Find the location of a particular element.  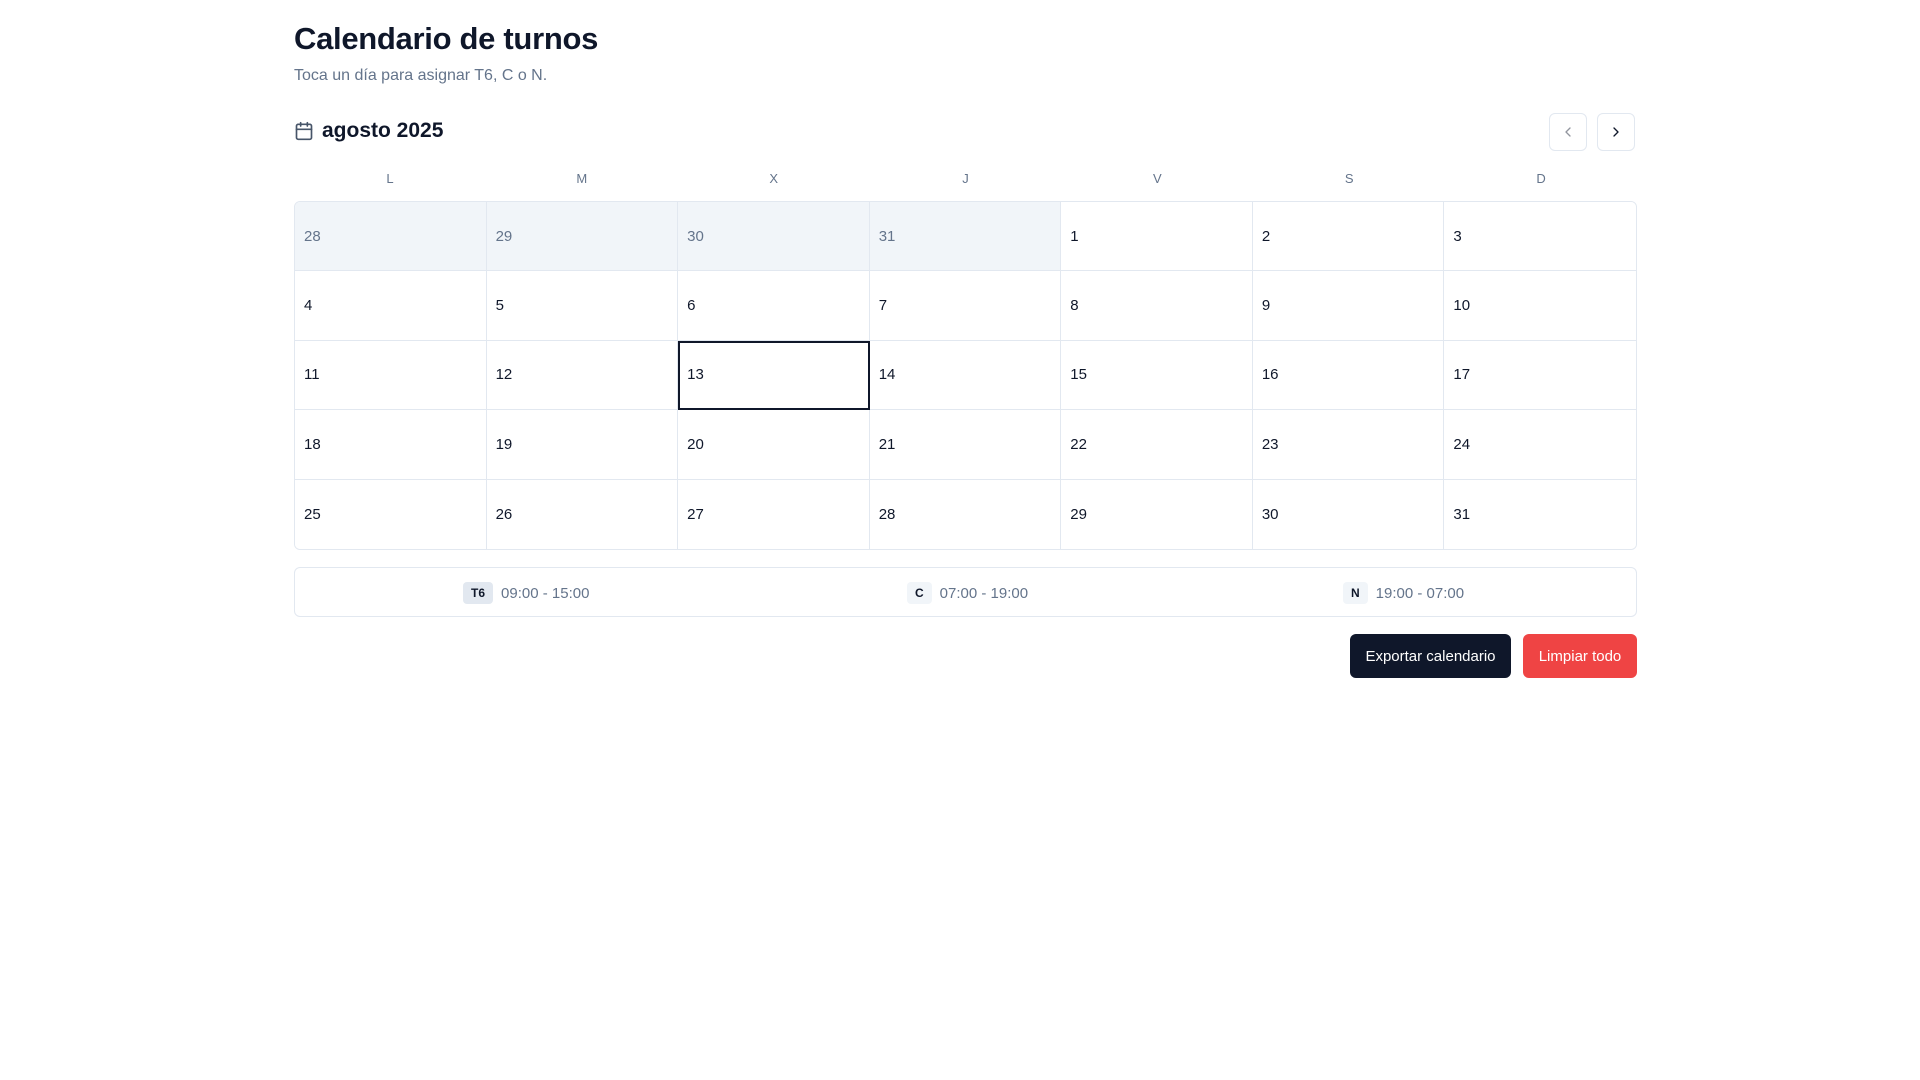

day-number: 24 is located at coordinates (1462, 444).